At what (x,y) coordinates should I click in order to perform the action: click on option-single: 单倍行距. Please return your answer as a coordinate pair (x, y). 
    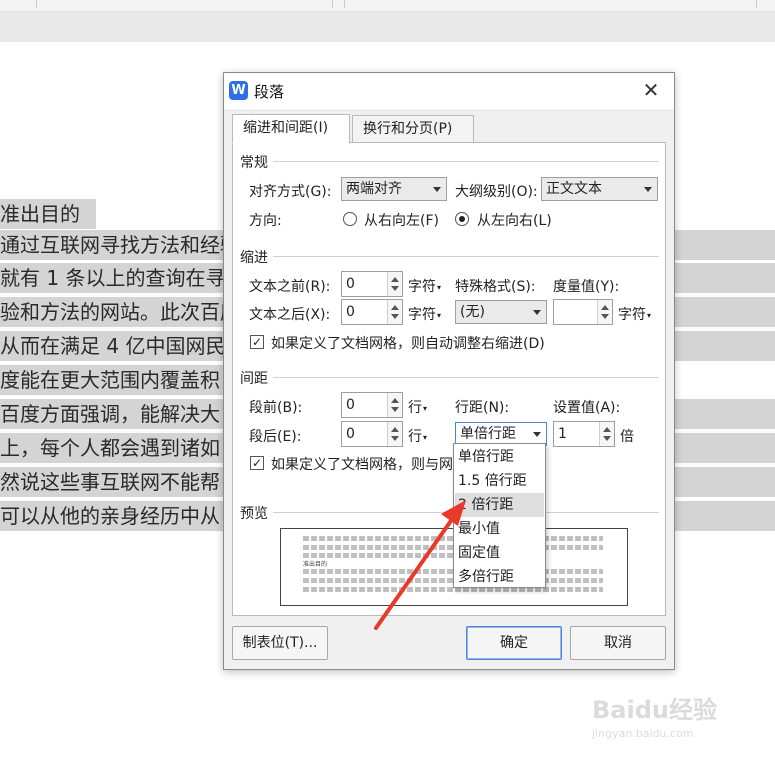
    Looking at the image, I should click on (499, 457).